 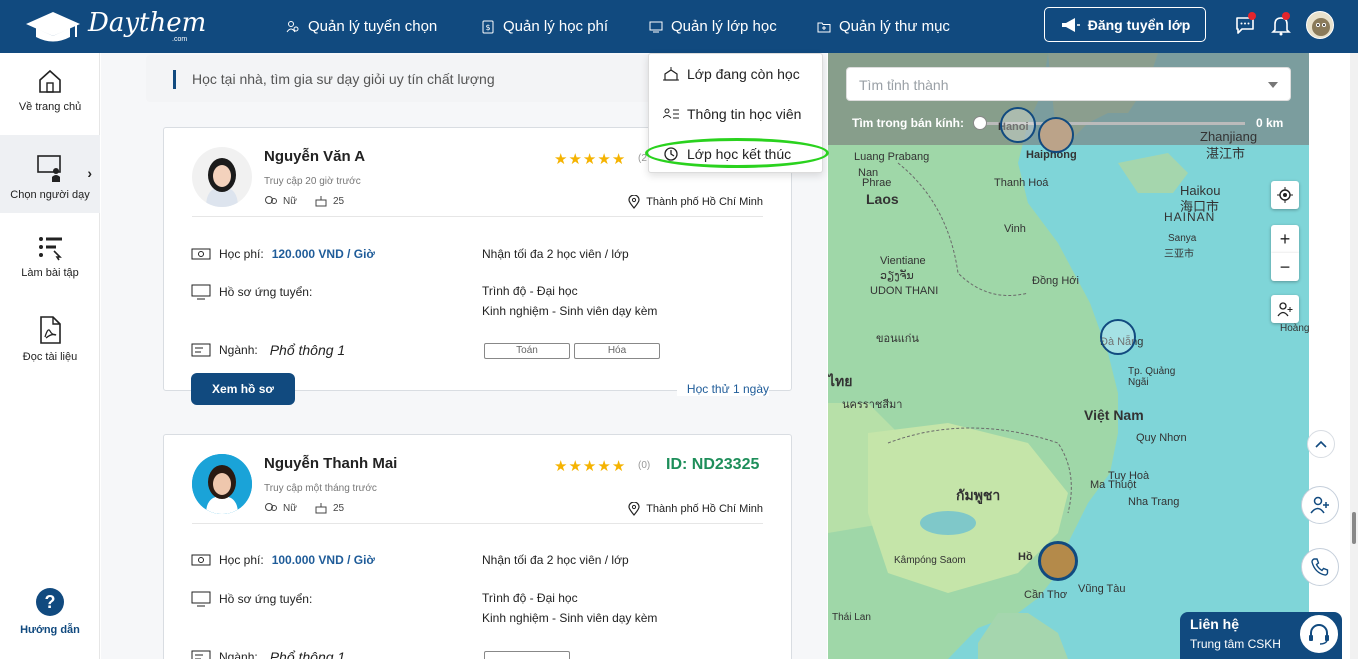 I want to click on map-label: Thái Lan, so click(x=851, y=617).